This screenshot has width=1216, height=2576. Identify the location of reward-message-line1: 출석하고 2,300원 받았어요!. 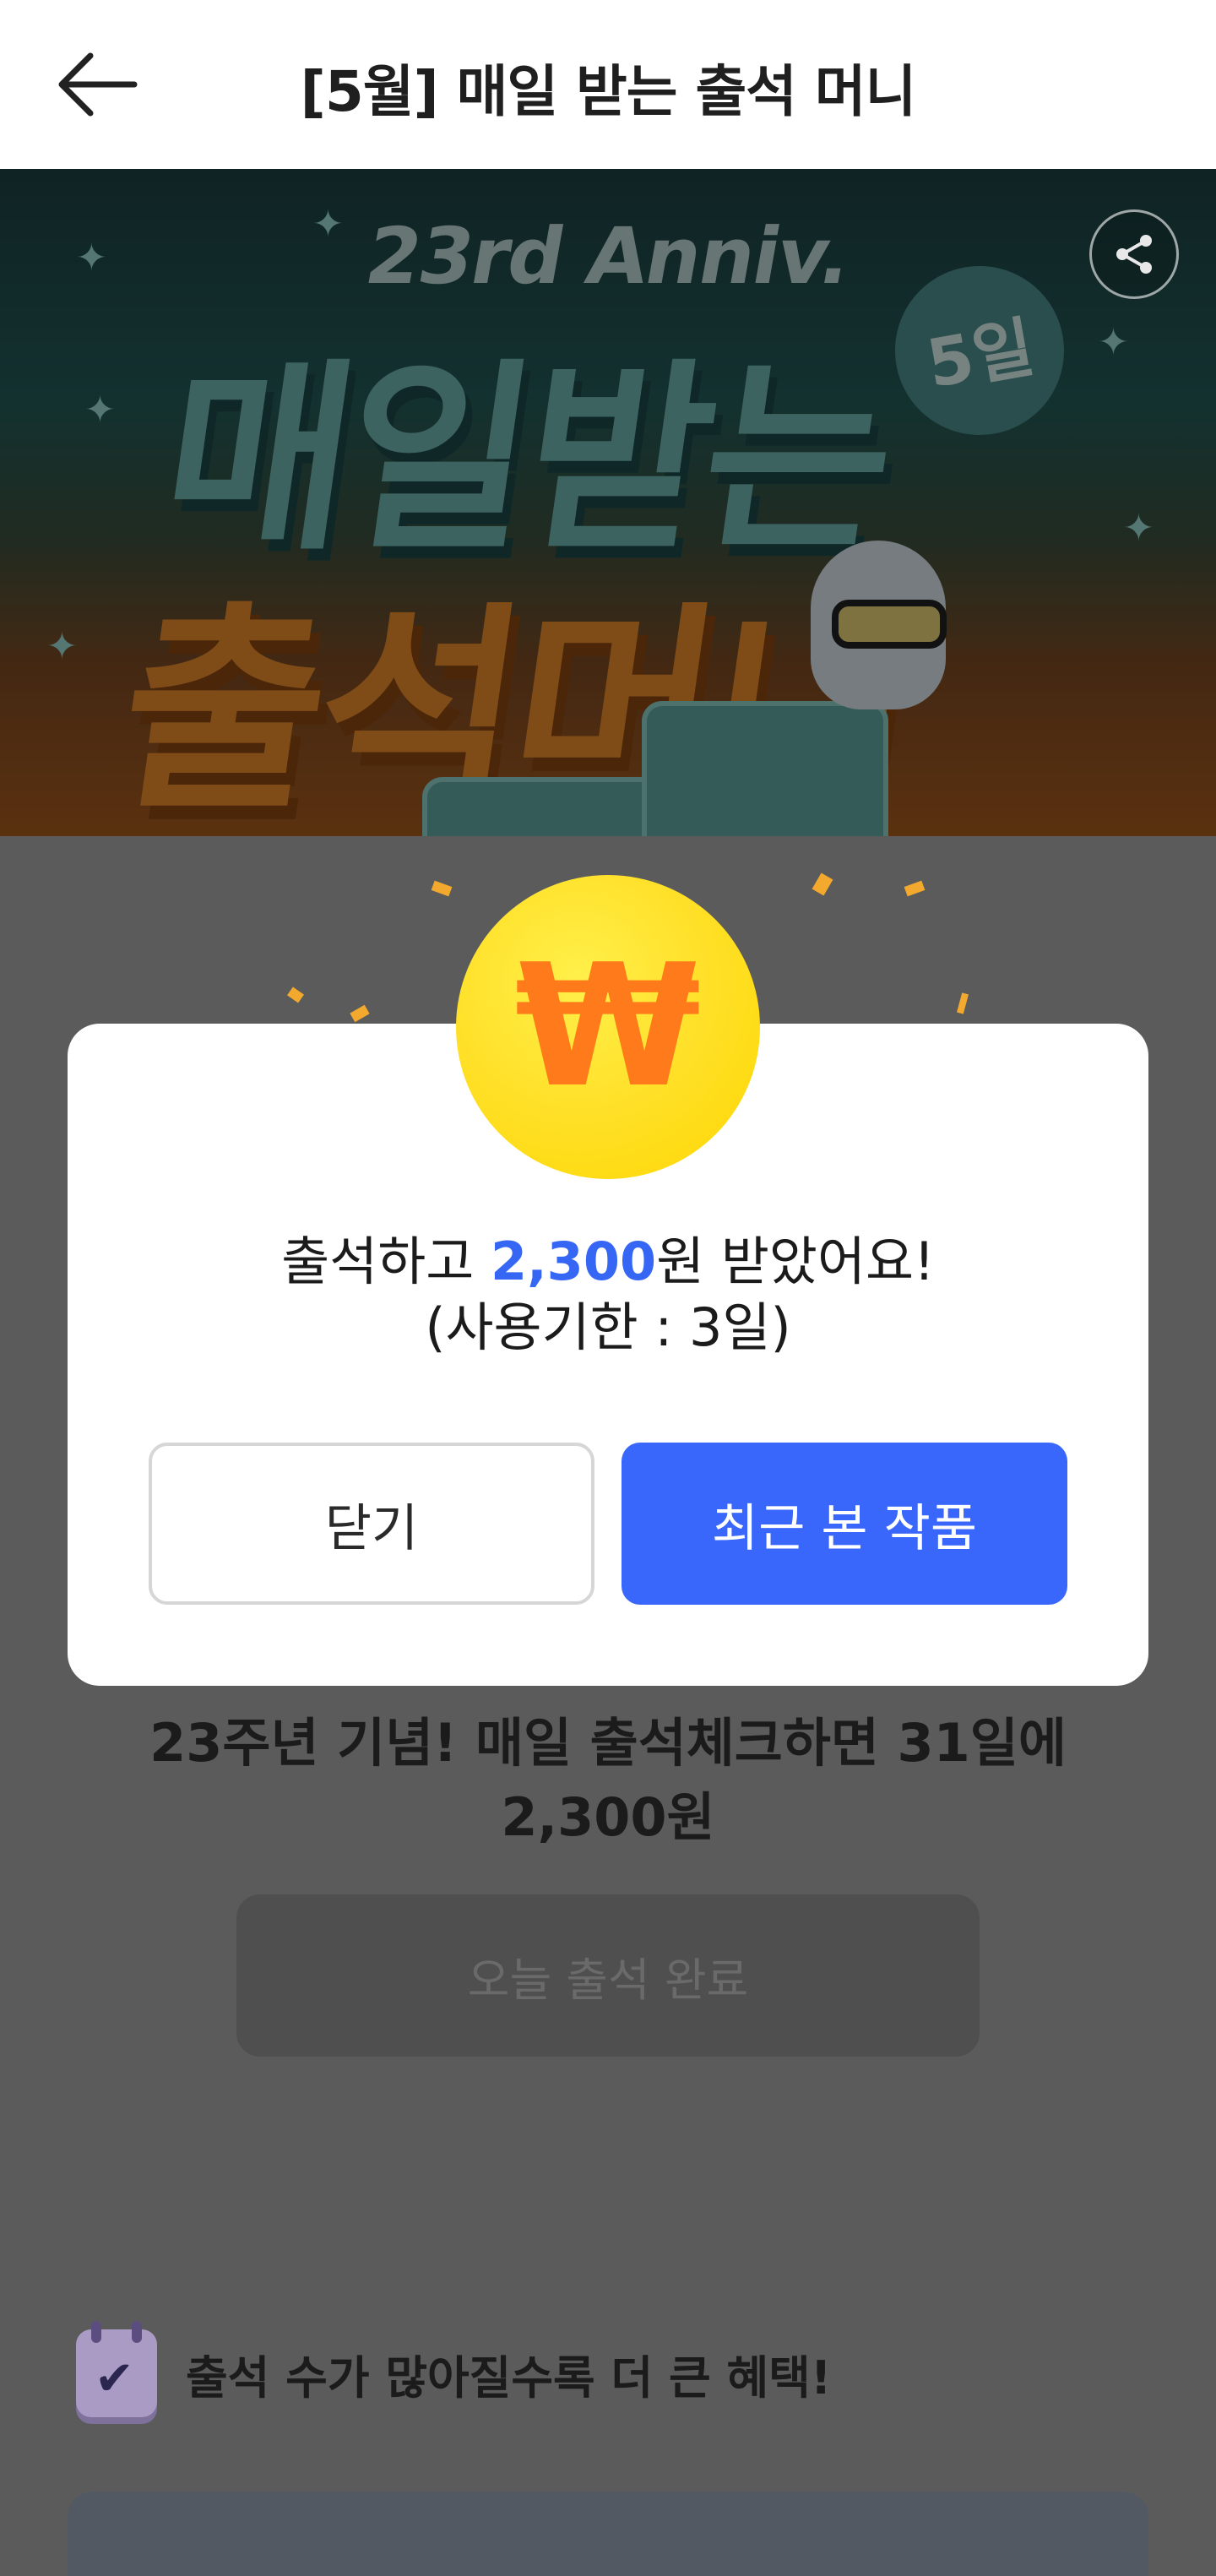
(608, 1262).